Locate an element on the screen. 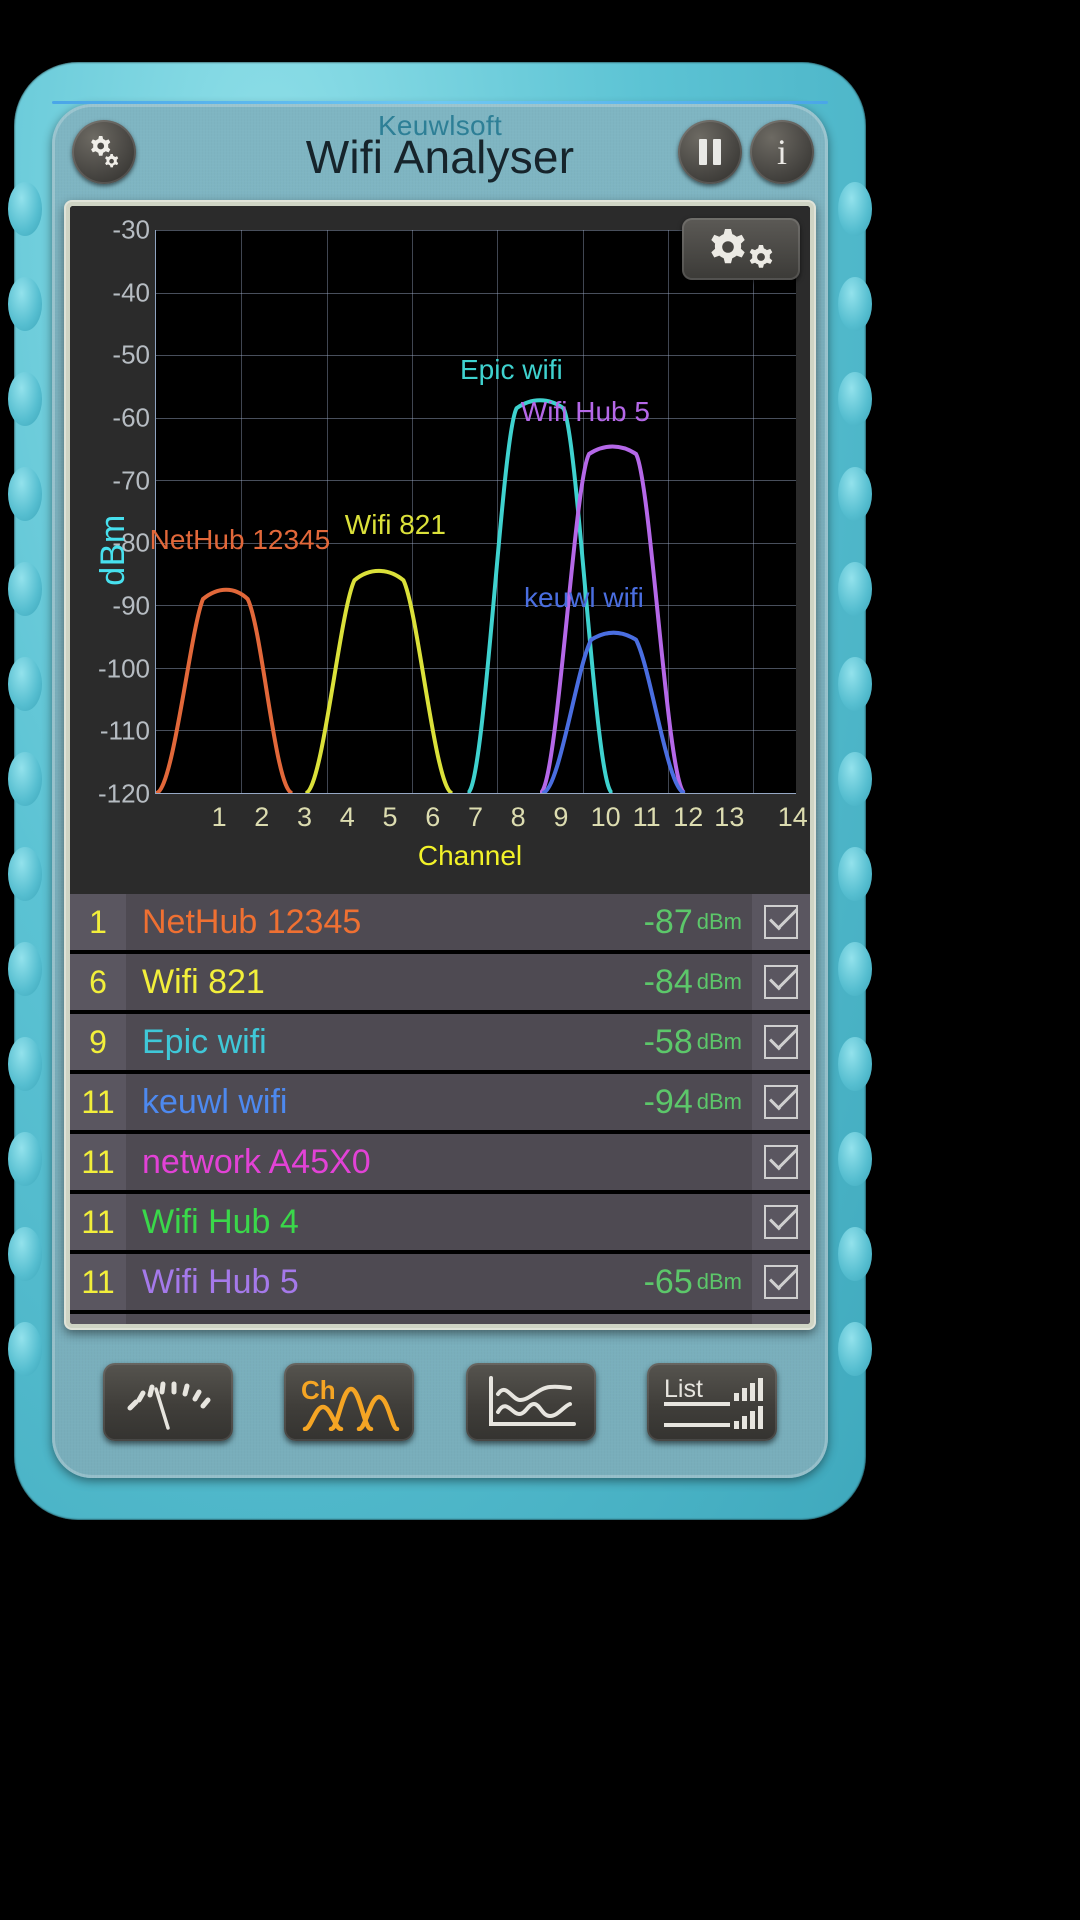 This screenshot has width=1080, height=1920. row-ssid: Epic wifi is located at coordinates (204, 1041).